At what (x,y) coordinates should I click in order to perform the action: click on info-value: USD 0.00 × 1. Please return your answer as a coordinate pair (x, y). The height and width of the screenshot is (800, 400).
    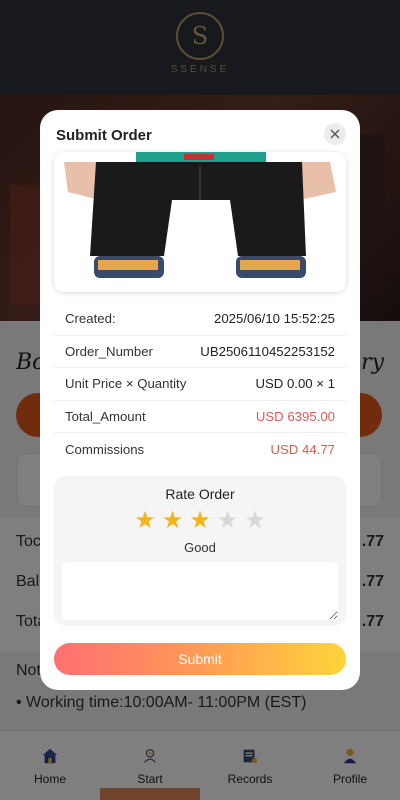
    Looking at the image, I should click on (295, 384).